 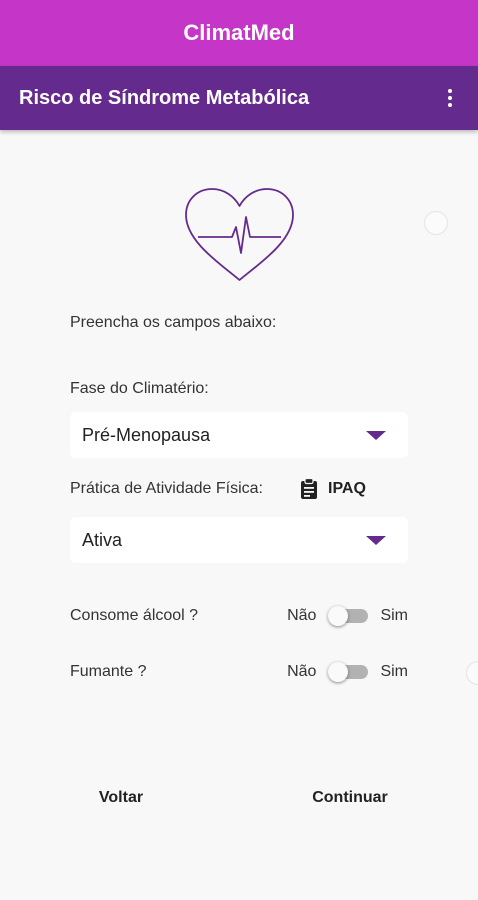 I want to click on instructions-text: Preencha os campos abaixo:, so click(x=173, y=322).